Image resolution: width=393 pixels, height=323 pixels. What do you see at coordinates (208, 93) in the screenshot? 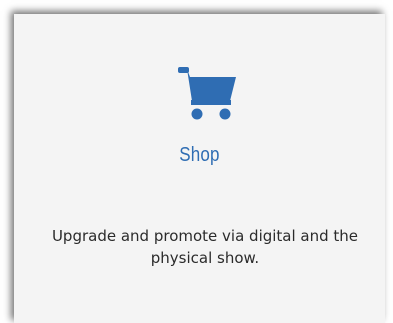
I see `shopping-cart-icon` at bounding box center [208, 93].